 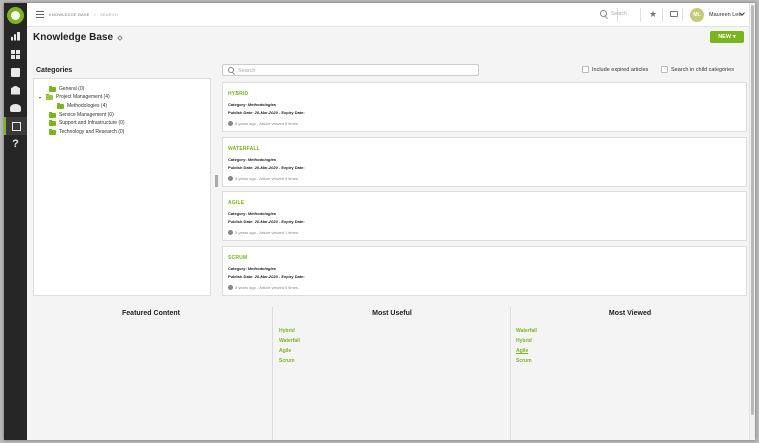 I want to click on external-link-icon, so click(x=16, y=126).